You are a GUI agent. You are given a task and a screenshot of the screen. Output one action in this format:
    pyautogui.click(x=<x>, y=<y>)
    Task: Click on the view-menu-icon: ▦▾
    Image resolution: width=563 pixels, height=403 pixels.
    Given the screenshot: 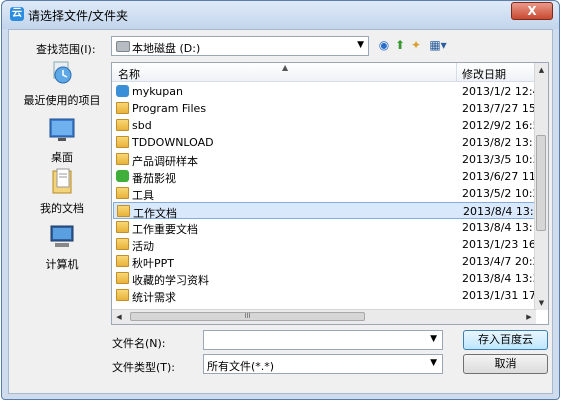 What is the action you would take?
    pyautogui.click(x=438, y=45)
    